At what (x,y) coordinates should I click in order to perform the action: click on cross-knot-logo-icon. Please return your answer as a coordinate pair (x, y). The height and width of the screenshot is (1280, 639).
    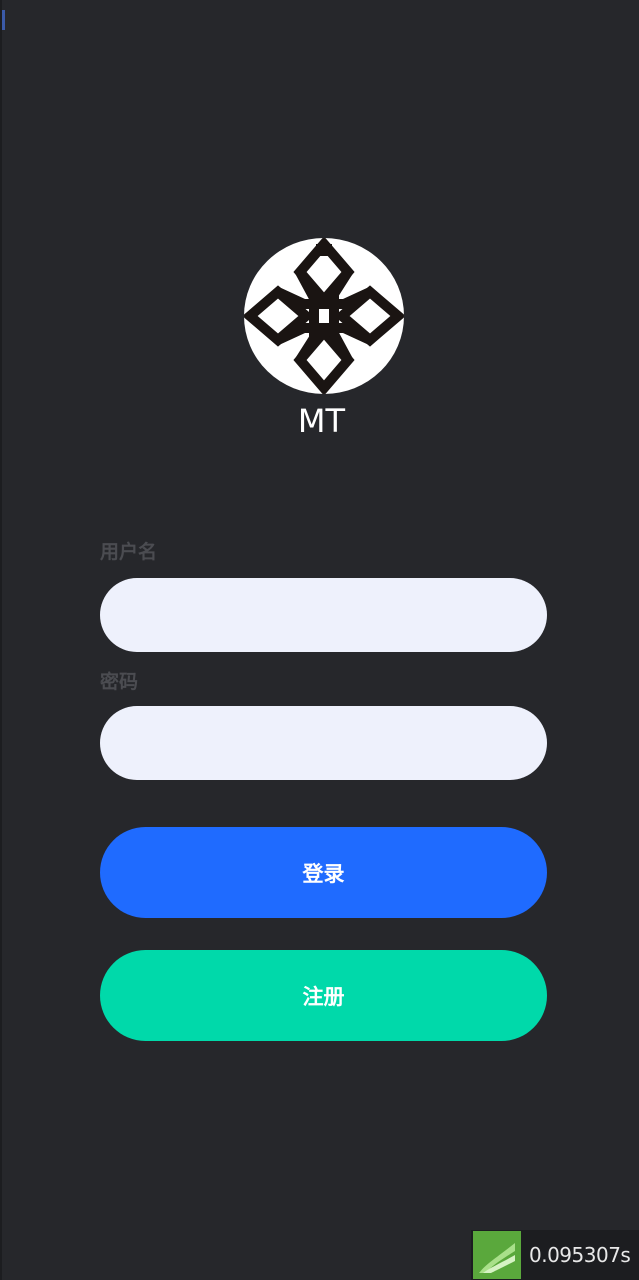
    Looking at the image, I should click on (324, 316).